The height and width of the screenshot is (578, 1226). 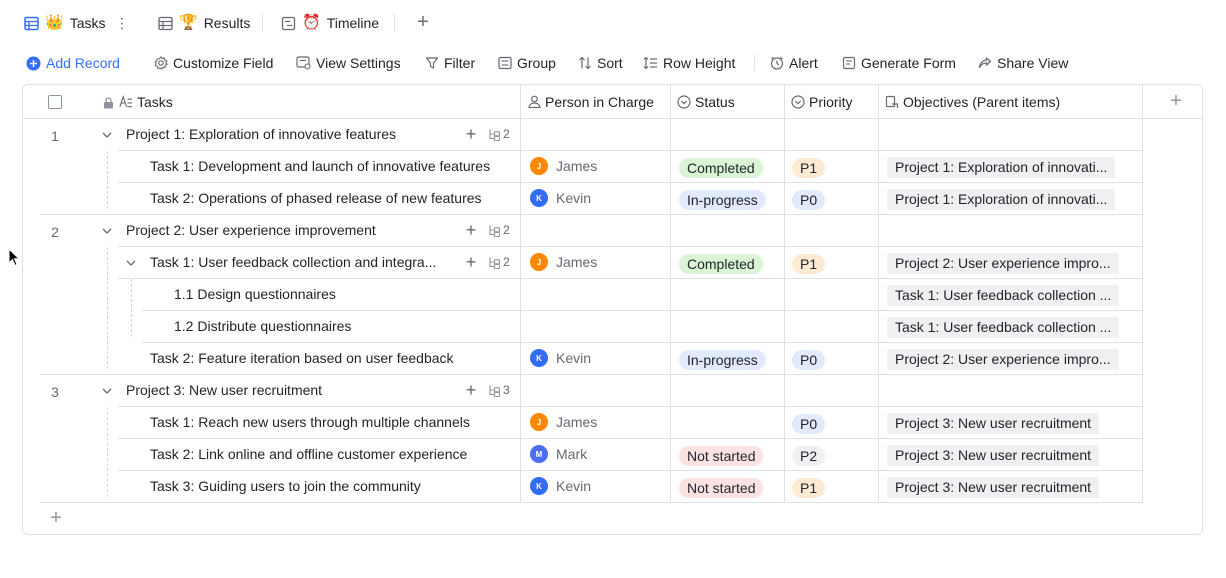 I want to click on column-header-priority: Priority, so click(x=822, y=101).